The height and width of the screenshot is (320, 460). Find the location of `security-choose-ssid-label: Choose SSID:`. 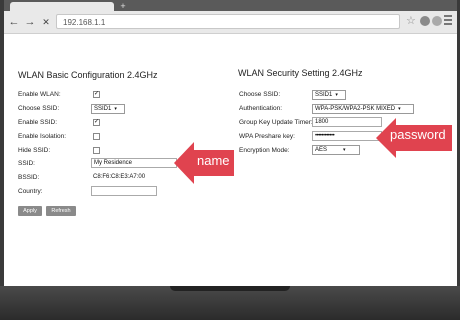

security-choose-ssid-label: Choose SSID: is located at coordinates (260, 94).